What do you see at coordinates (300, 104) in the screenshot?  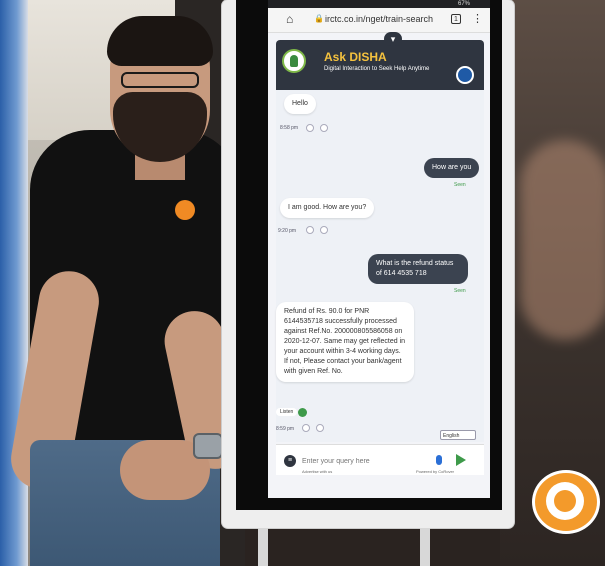 I see `bot-message: Hello` at bounding box center [300, 104].